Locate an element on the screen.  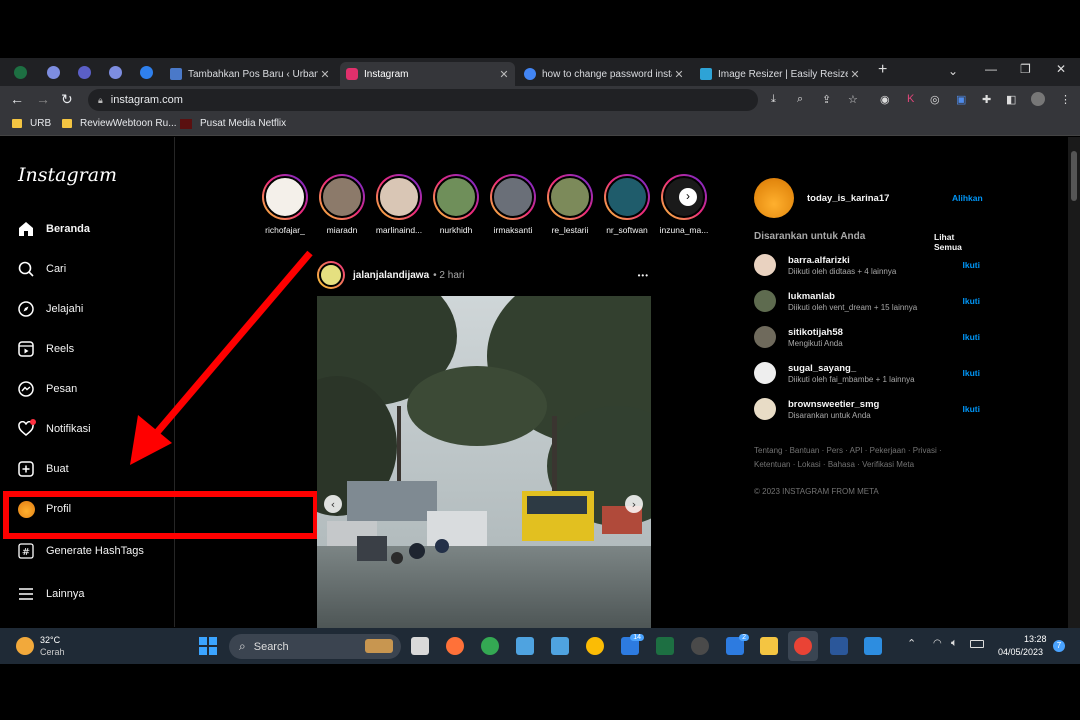
extension-icon: ◉ is located at coordinates (885, 99).